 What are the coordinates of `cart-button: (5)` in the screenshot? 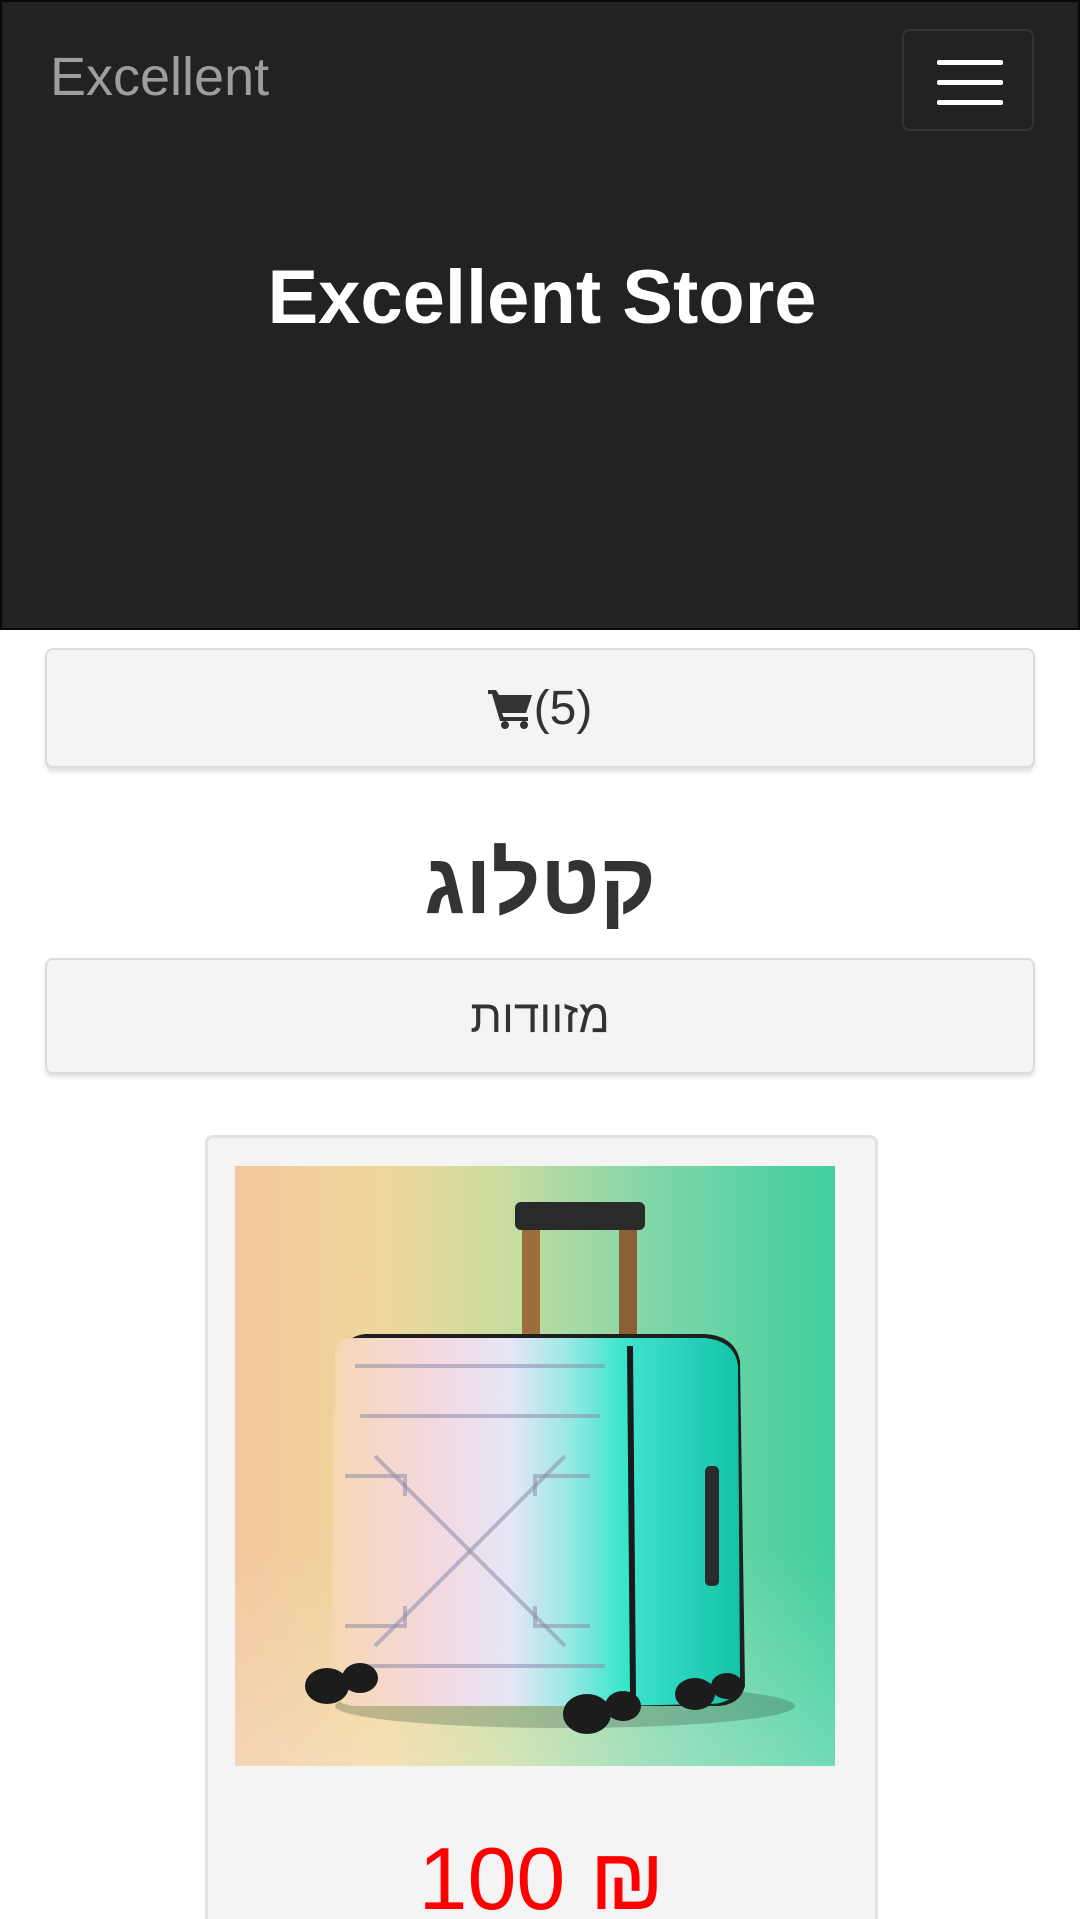 It's located at (540, 708).